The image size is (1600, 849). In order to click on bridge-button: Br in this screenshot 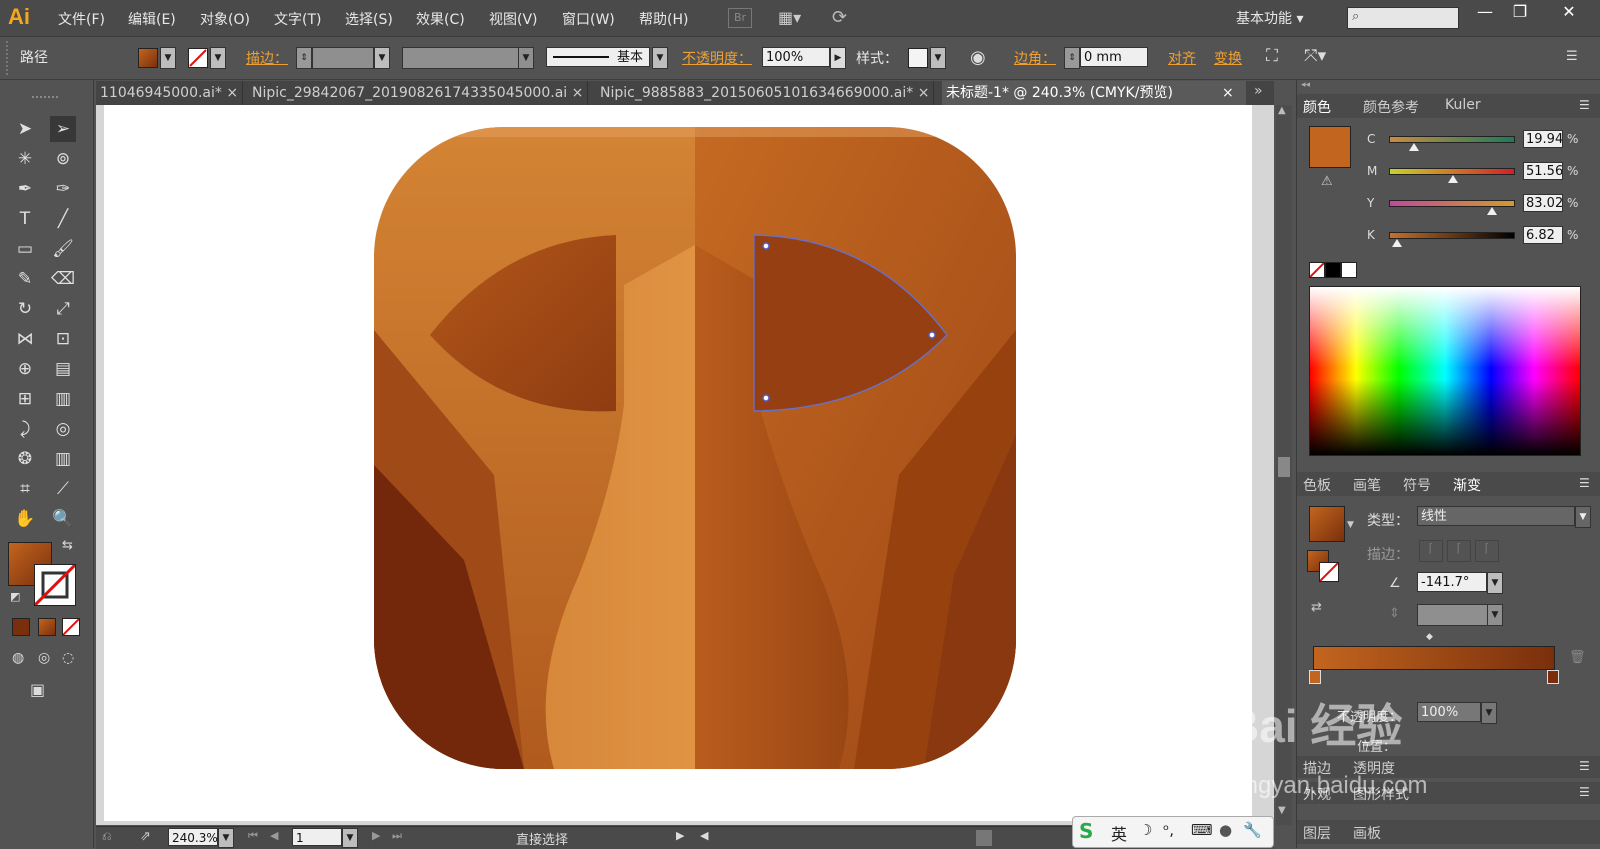, I will do `click(740, 18)`.